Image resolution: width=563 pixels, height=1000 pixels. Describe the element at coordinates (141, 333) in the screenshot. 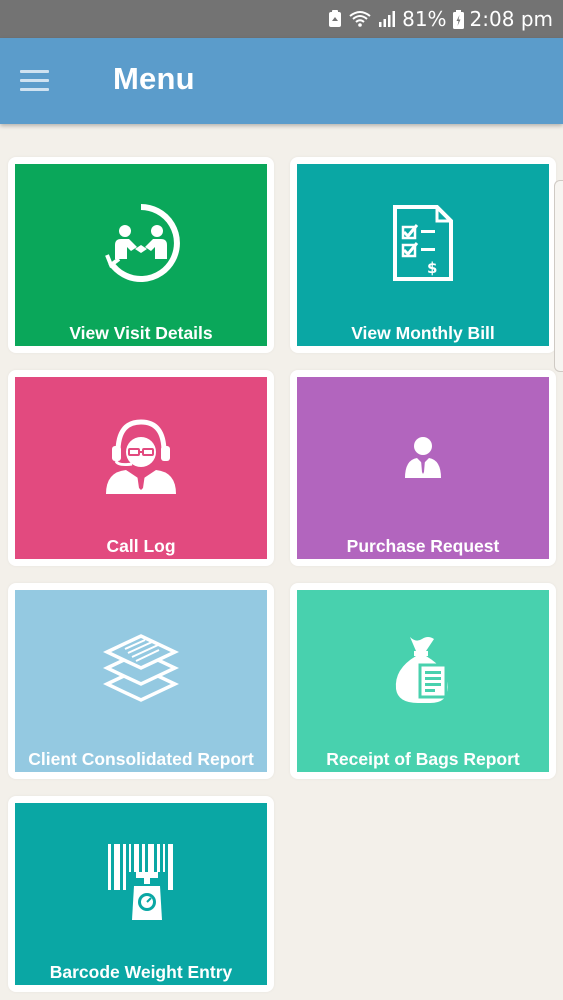

I see `tile-label: View Visit Details` at that location.